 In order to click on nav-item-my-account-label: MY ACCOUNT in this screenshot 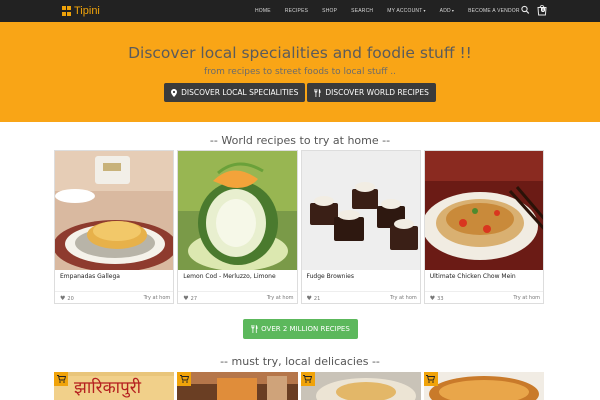, I will do `click(405, 11)`.